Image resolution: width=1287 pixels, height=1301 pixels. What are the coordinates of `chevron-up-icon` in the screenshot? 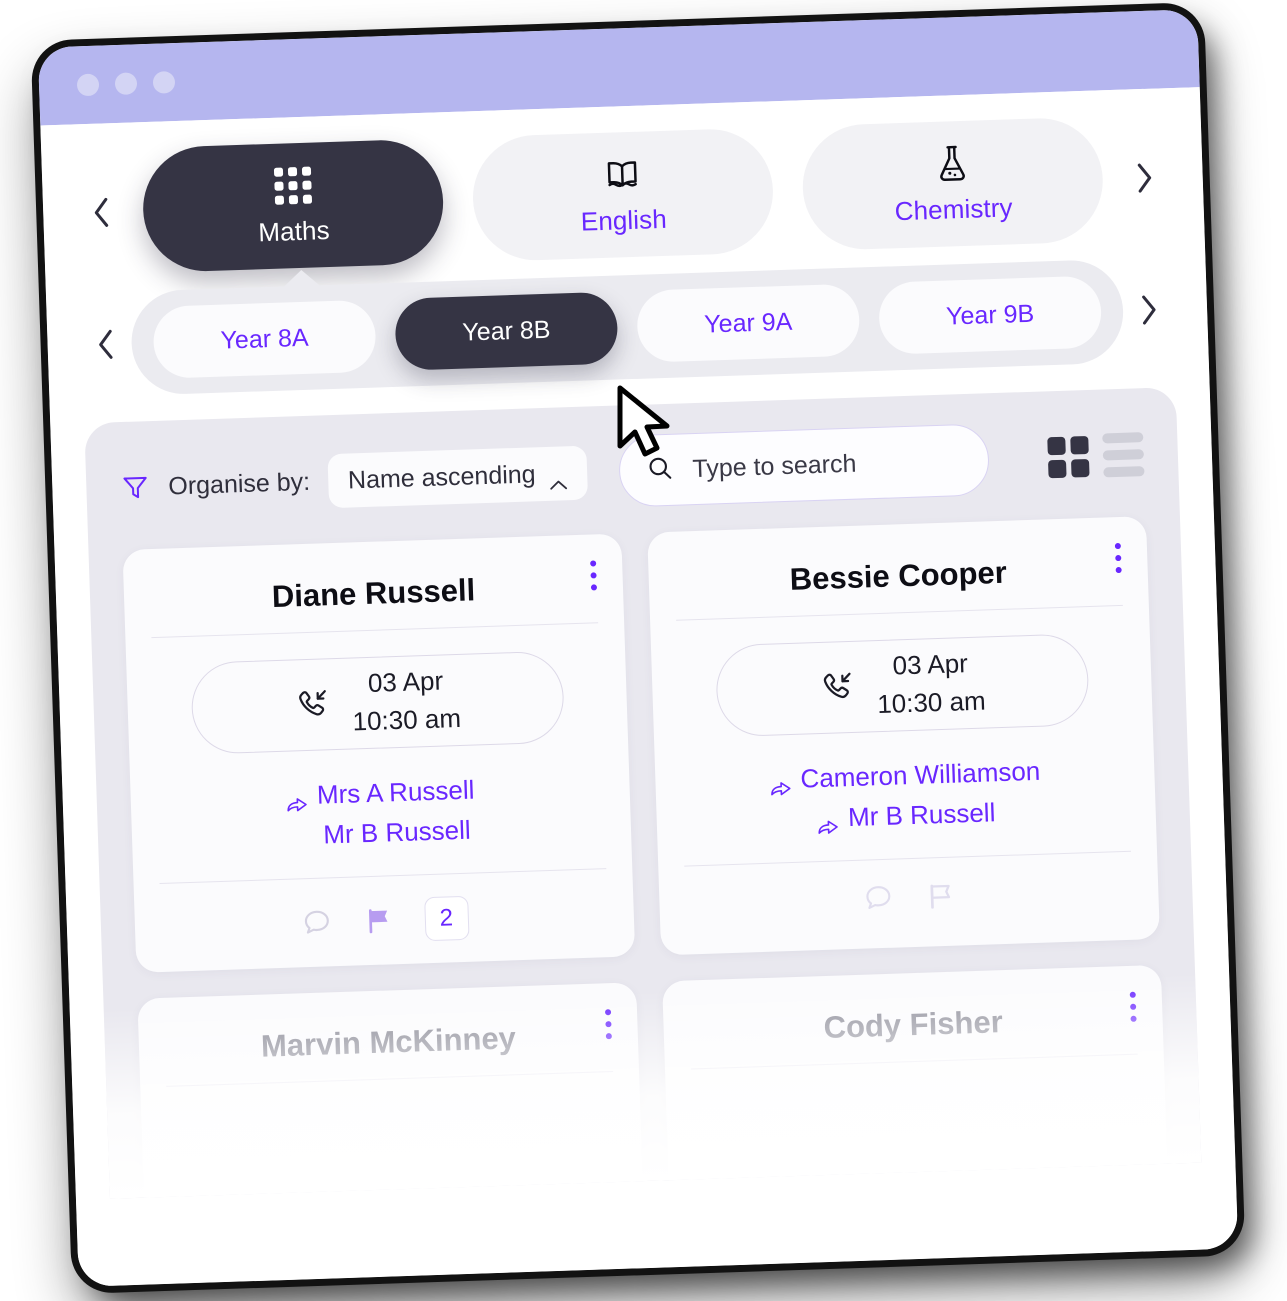 It's located at (558, 479).